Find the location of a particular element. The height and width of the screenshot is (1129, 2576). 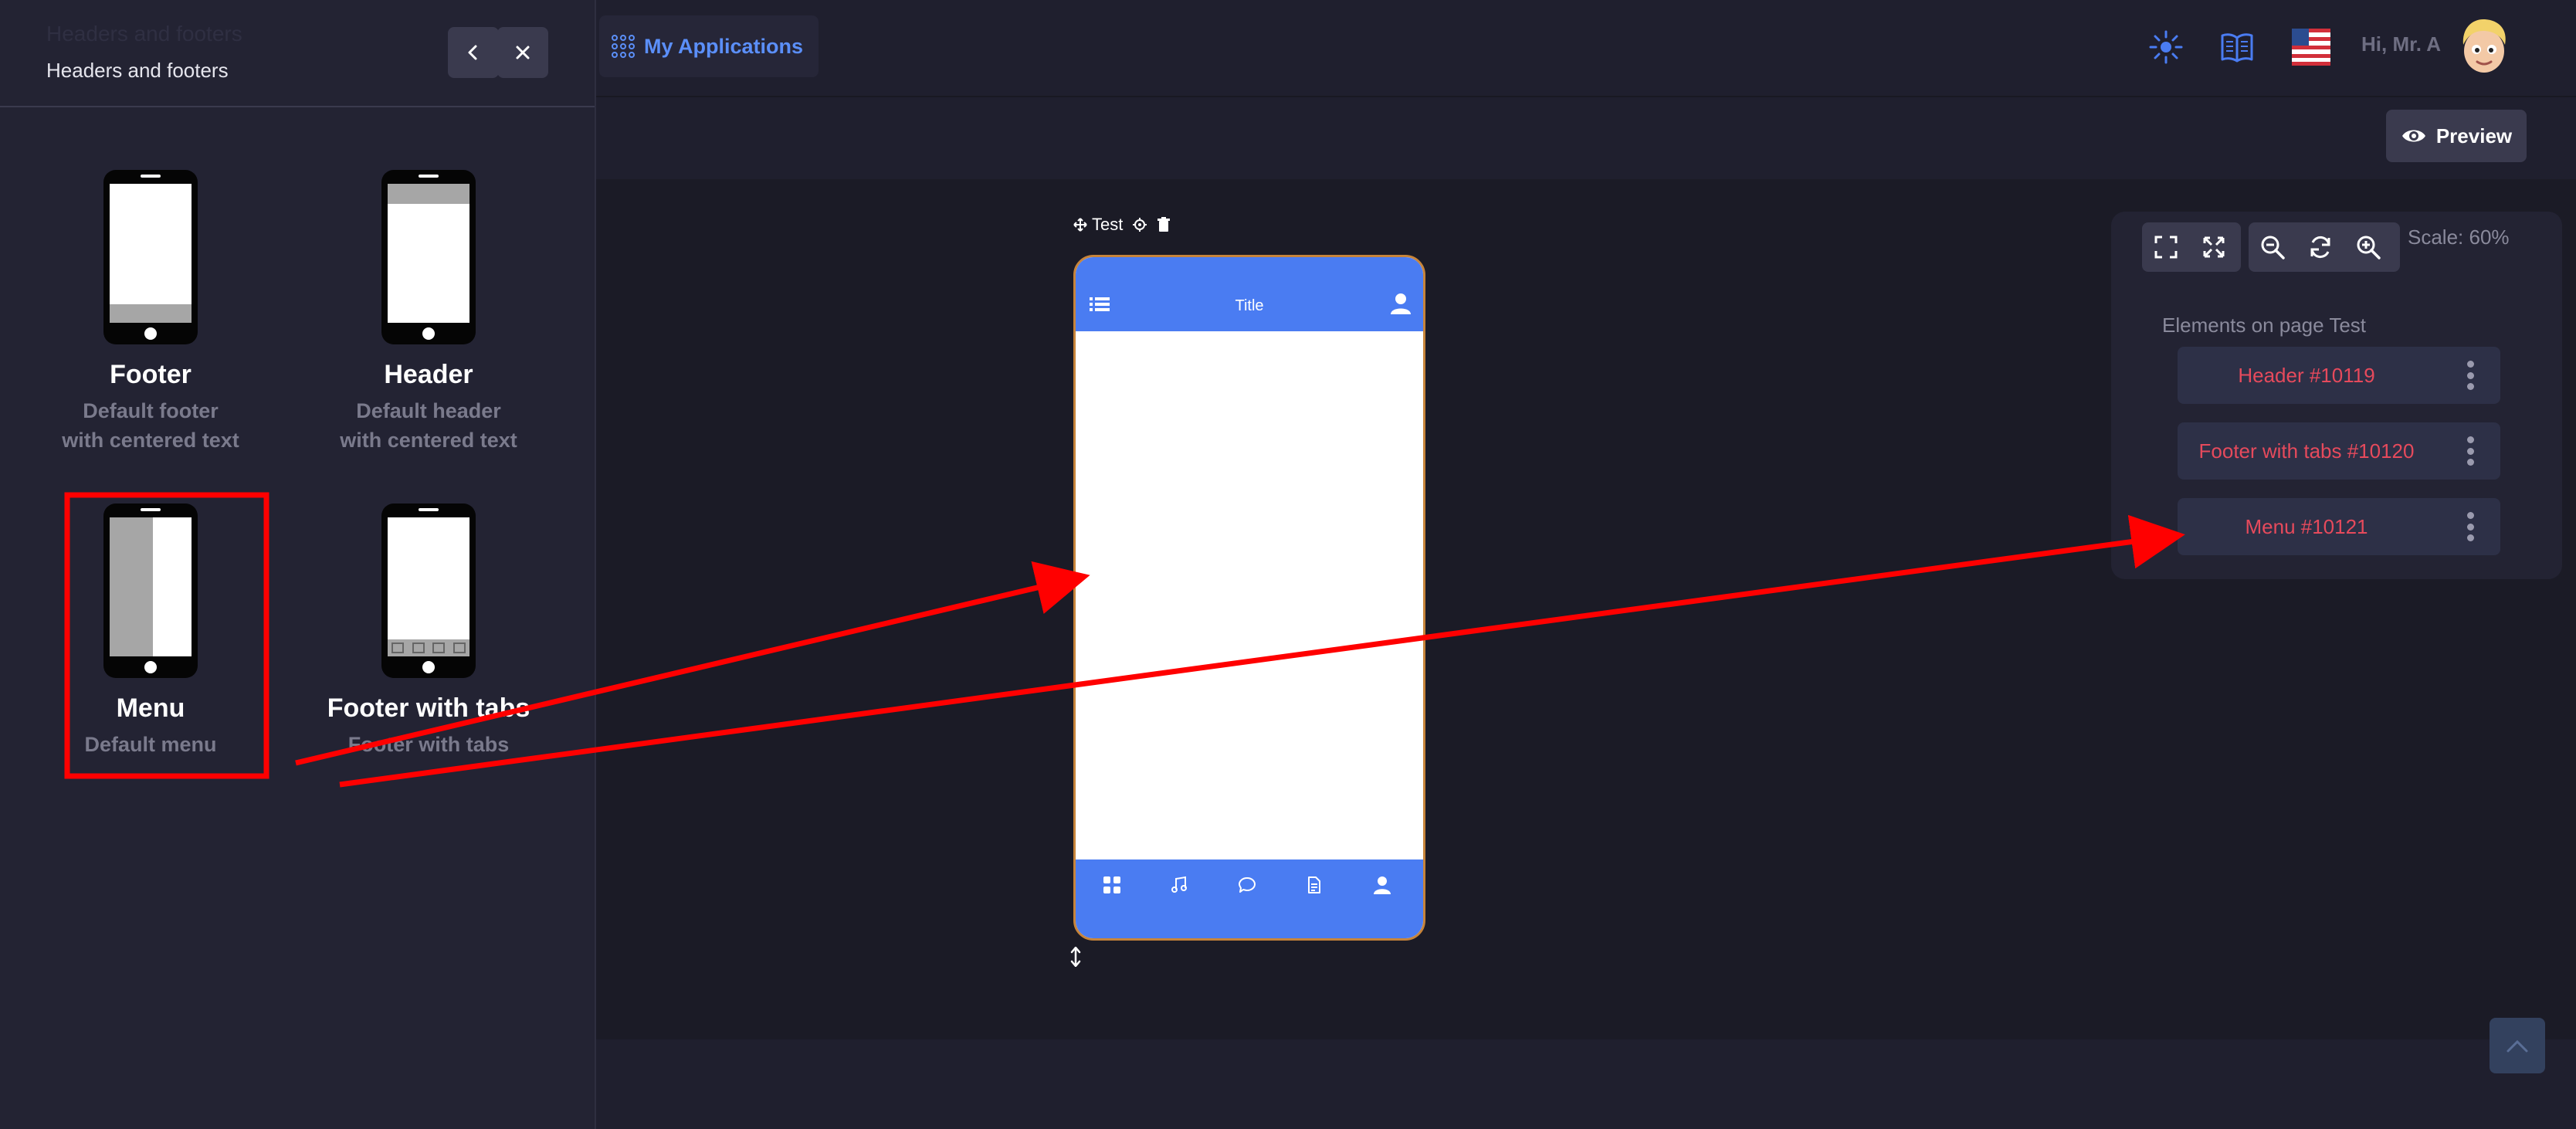

template-description: Footer with tabs is located at coordinates (428, 744).